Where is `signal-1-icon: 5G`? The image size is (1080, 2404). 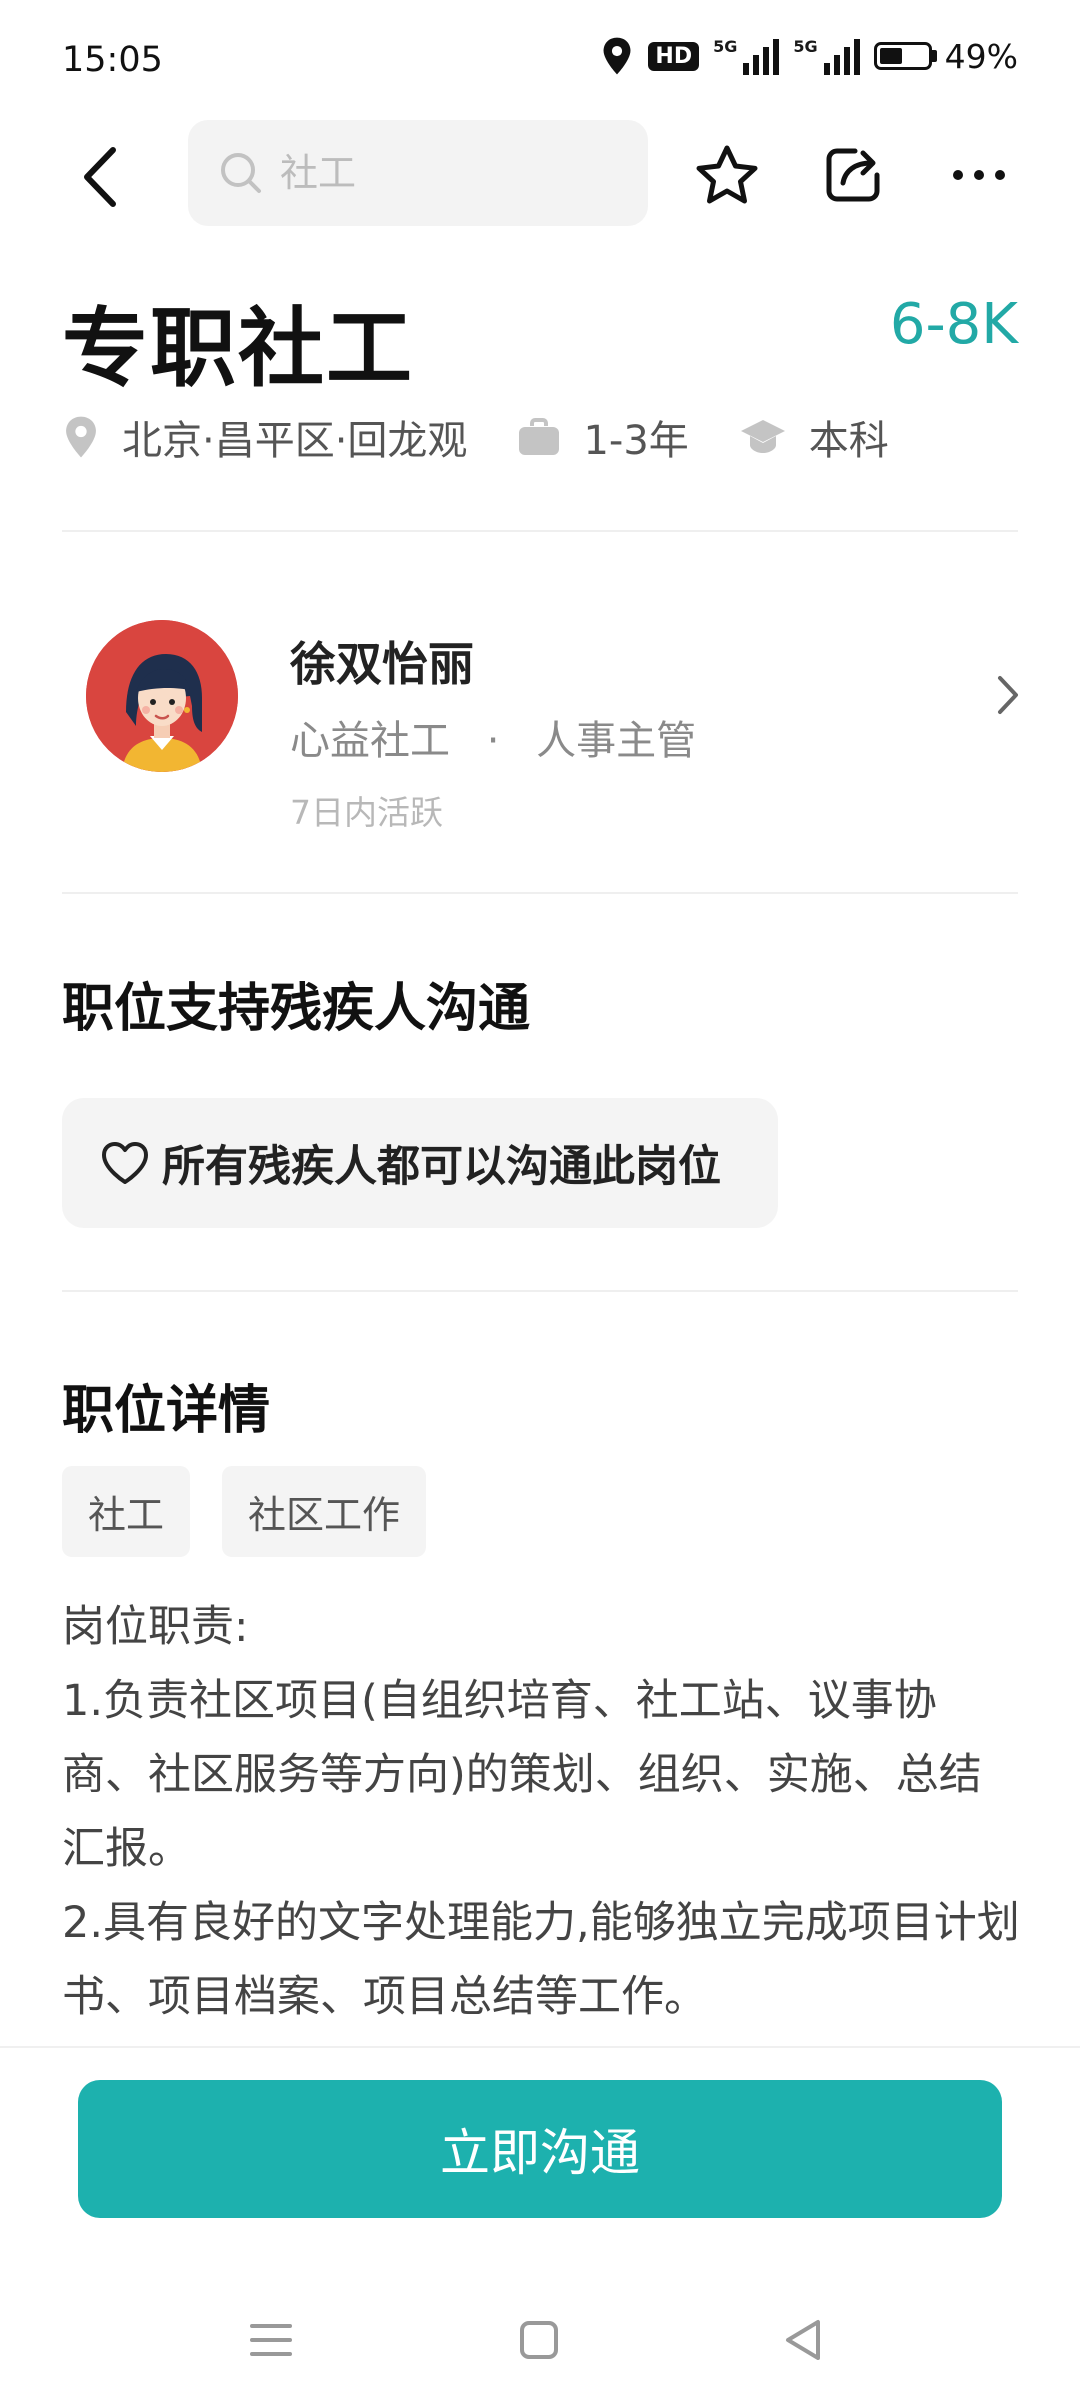
signal-1-icon: 5G is located at coordinates (746, 56).